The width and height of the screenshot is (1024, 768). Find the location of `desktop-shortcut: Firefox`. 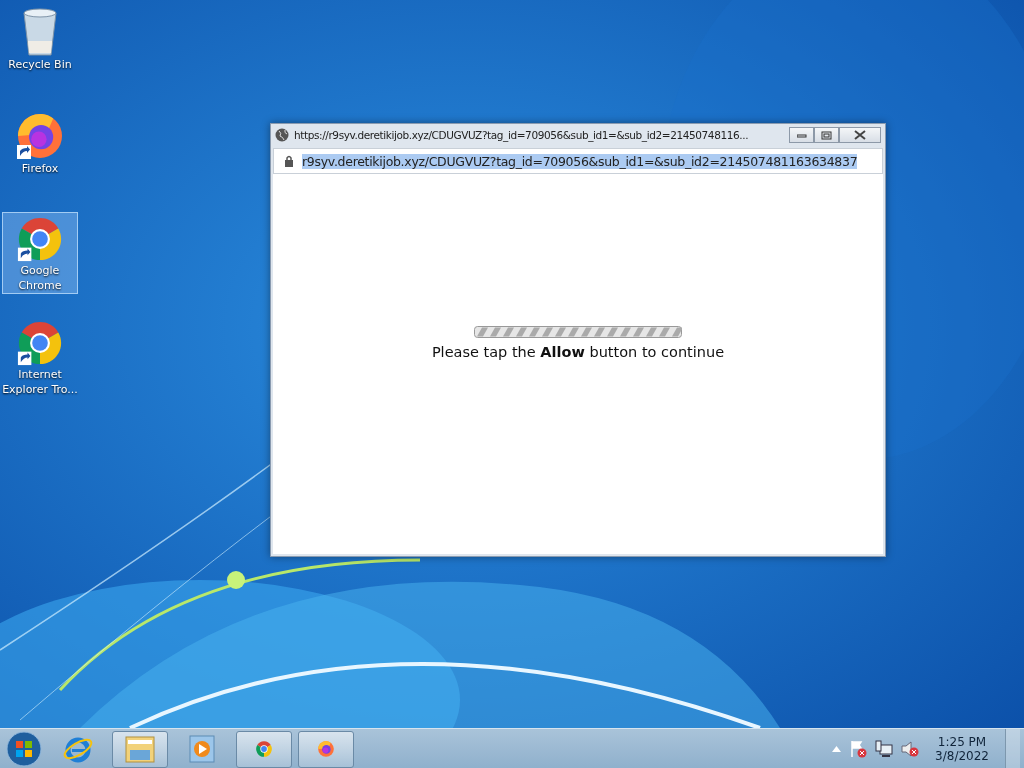

desktop-shortcut: Firefox is located at coordinates (40, 149).